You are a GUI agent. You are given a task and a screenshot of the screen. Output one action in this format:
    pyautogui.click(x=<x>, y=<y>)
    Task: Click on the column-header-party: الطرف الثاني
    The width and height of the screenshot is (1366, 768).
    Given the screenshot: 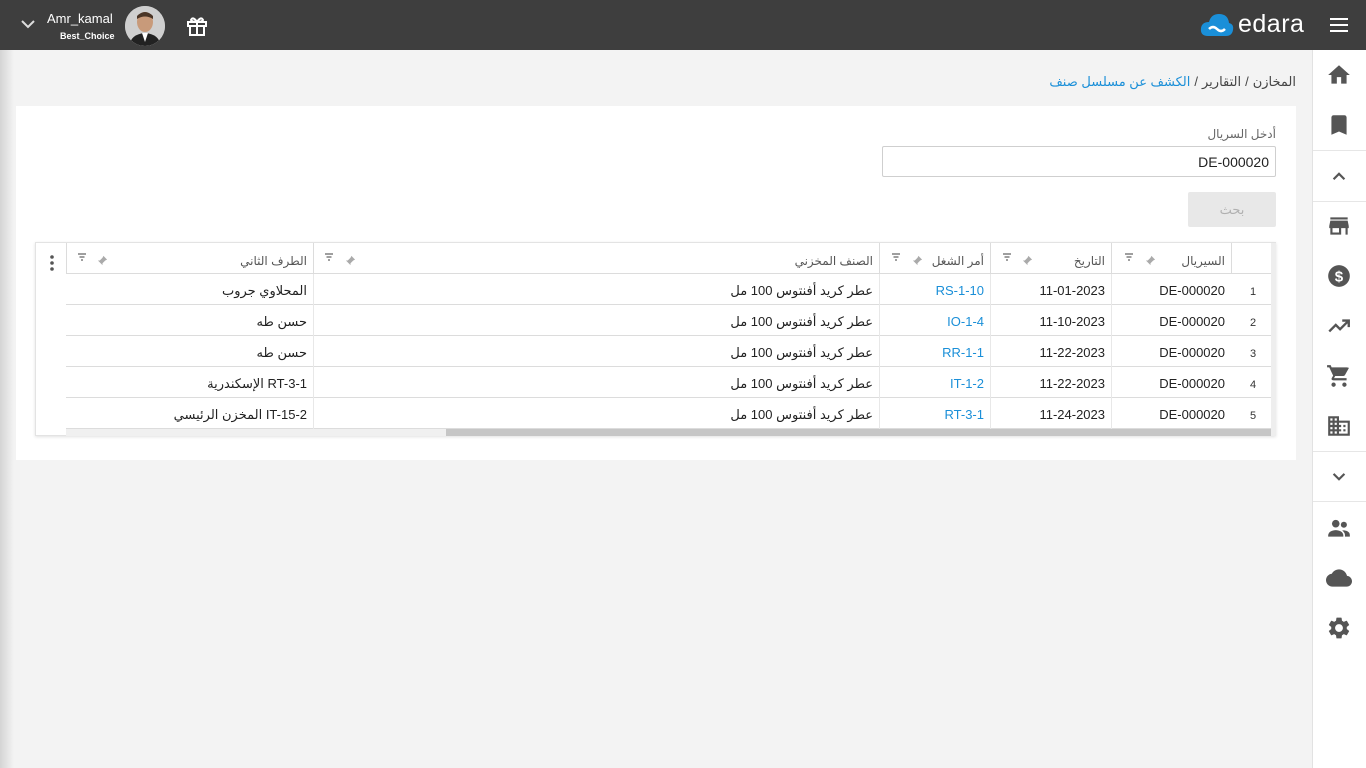 What is the action you would take?
    pyautogui.click(x=189, y=258)
    